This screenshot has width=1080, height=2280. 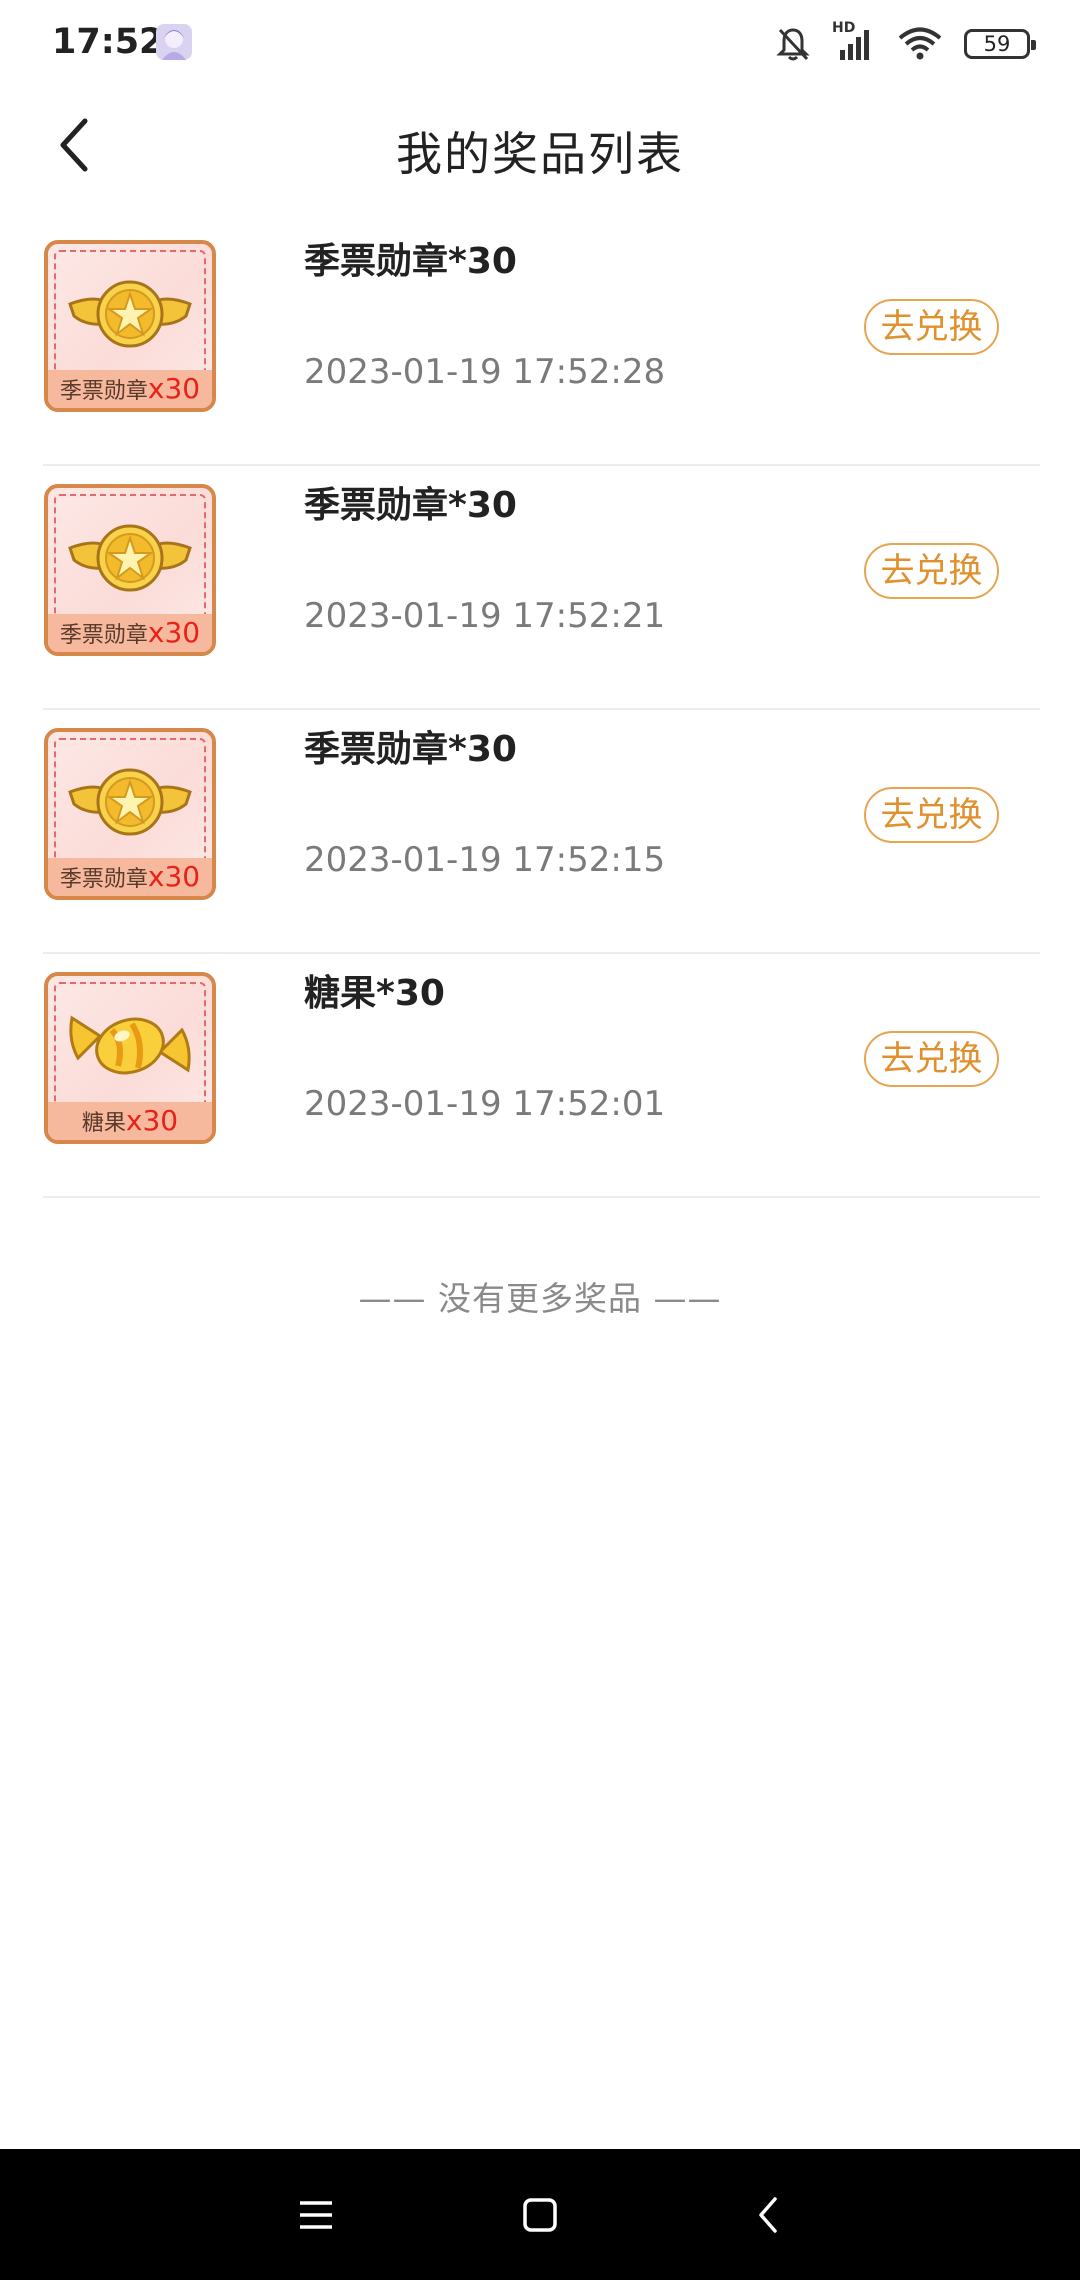 I want to click on menu-icon, so click(x=316, y=2215).